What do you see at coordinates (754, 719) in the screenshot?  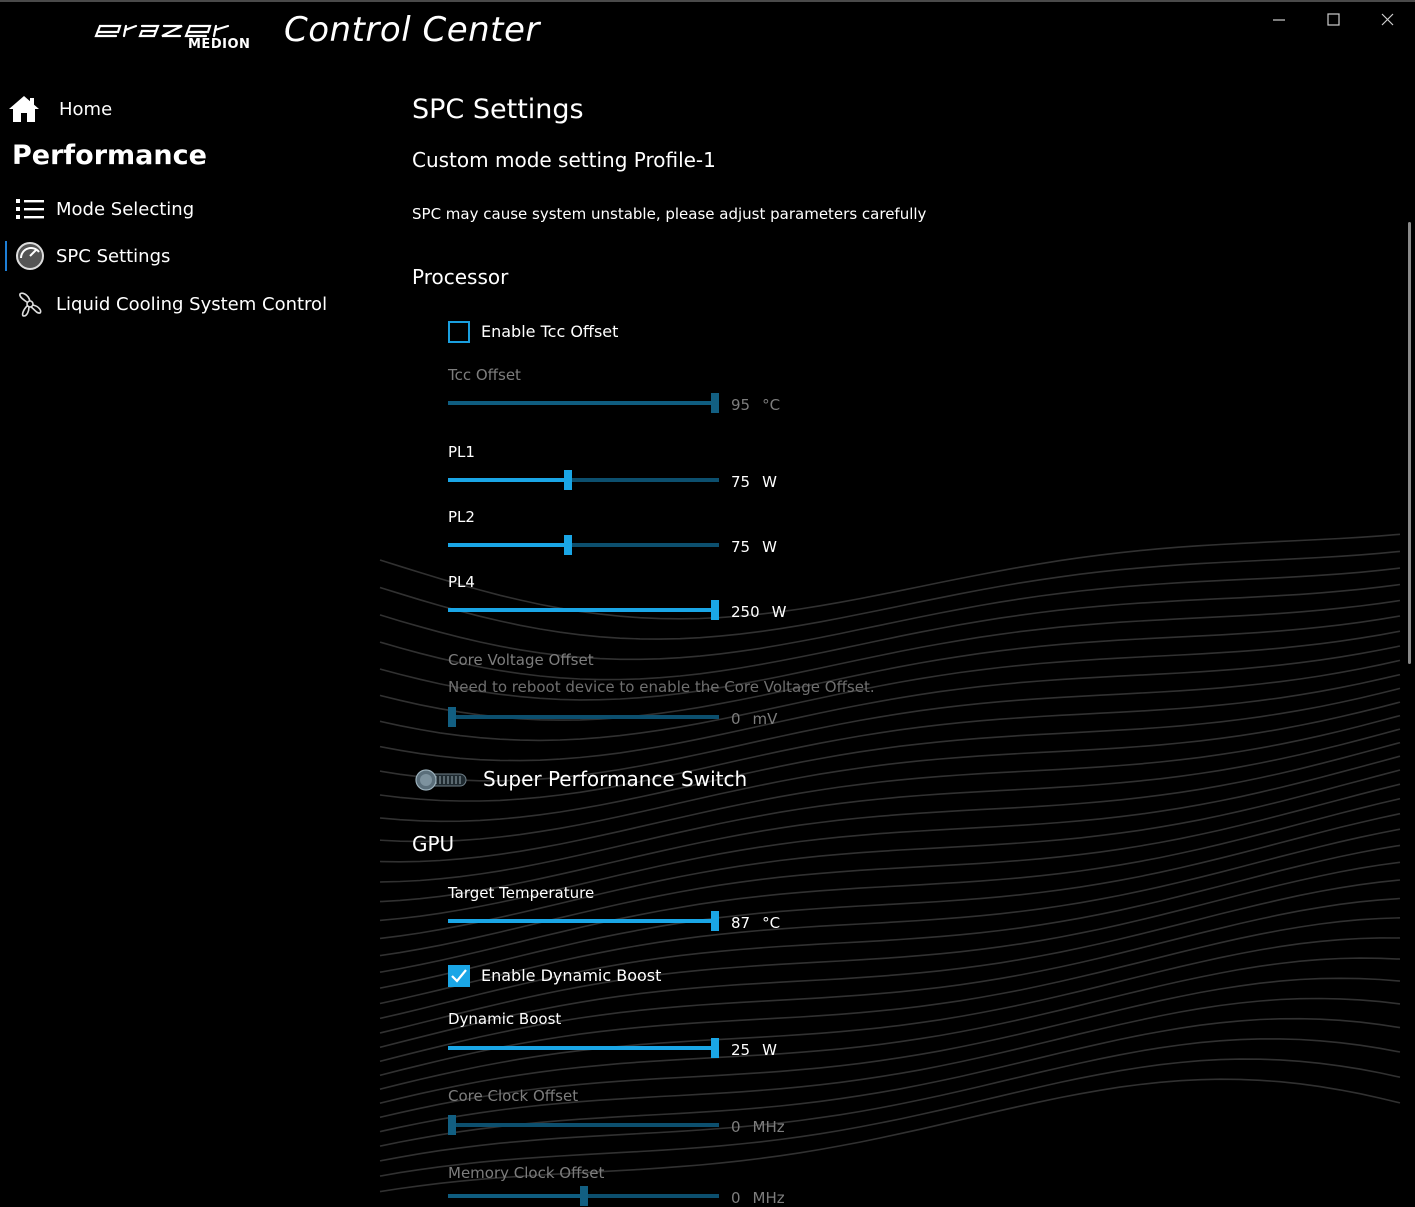 I see `core-voltage-offset-value: 0 mV` at bounding box center [754, 719].